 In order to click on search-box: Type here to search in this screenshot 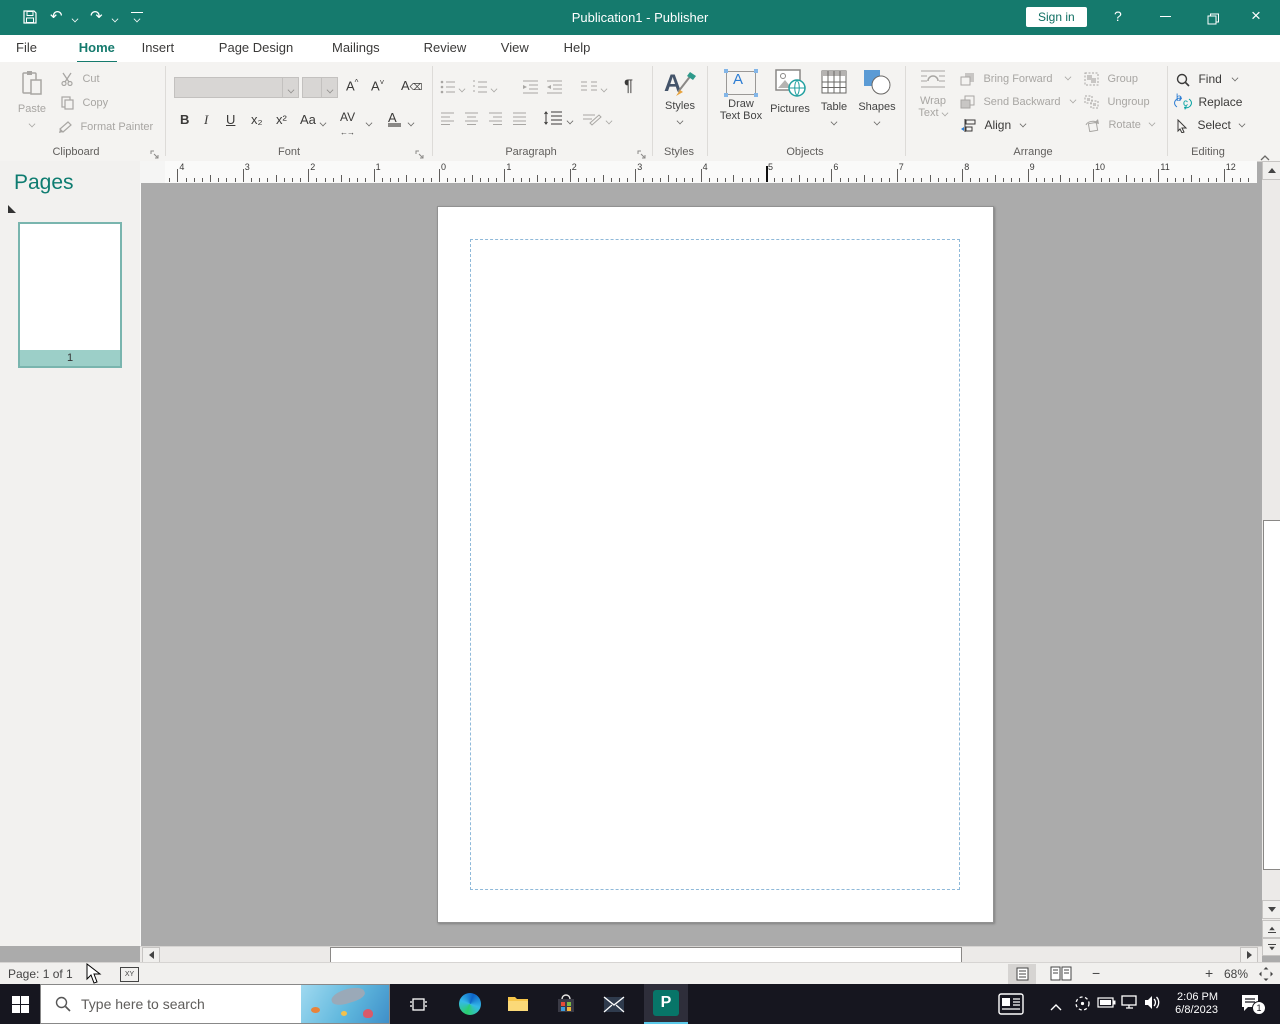, I will do `click(215, 1004)`.